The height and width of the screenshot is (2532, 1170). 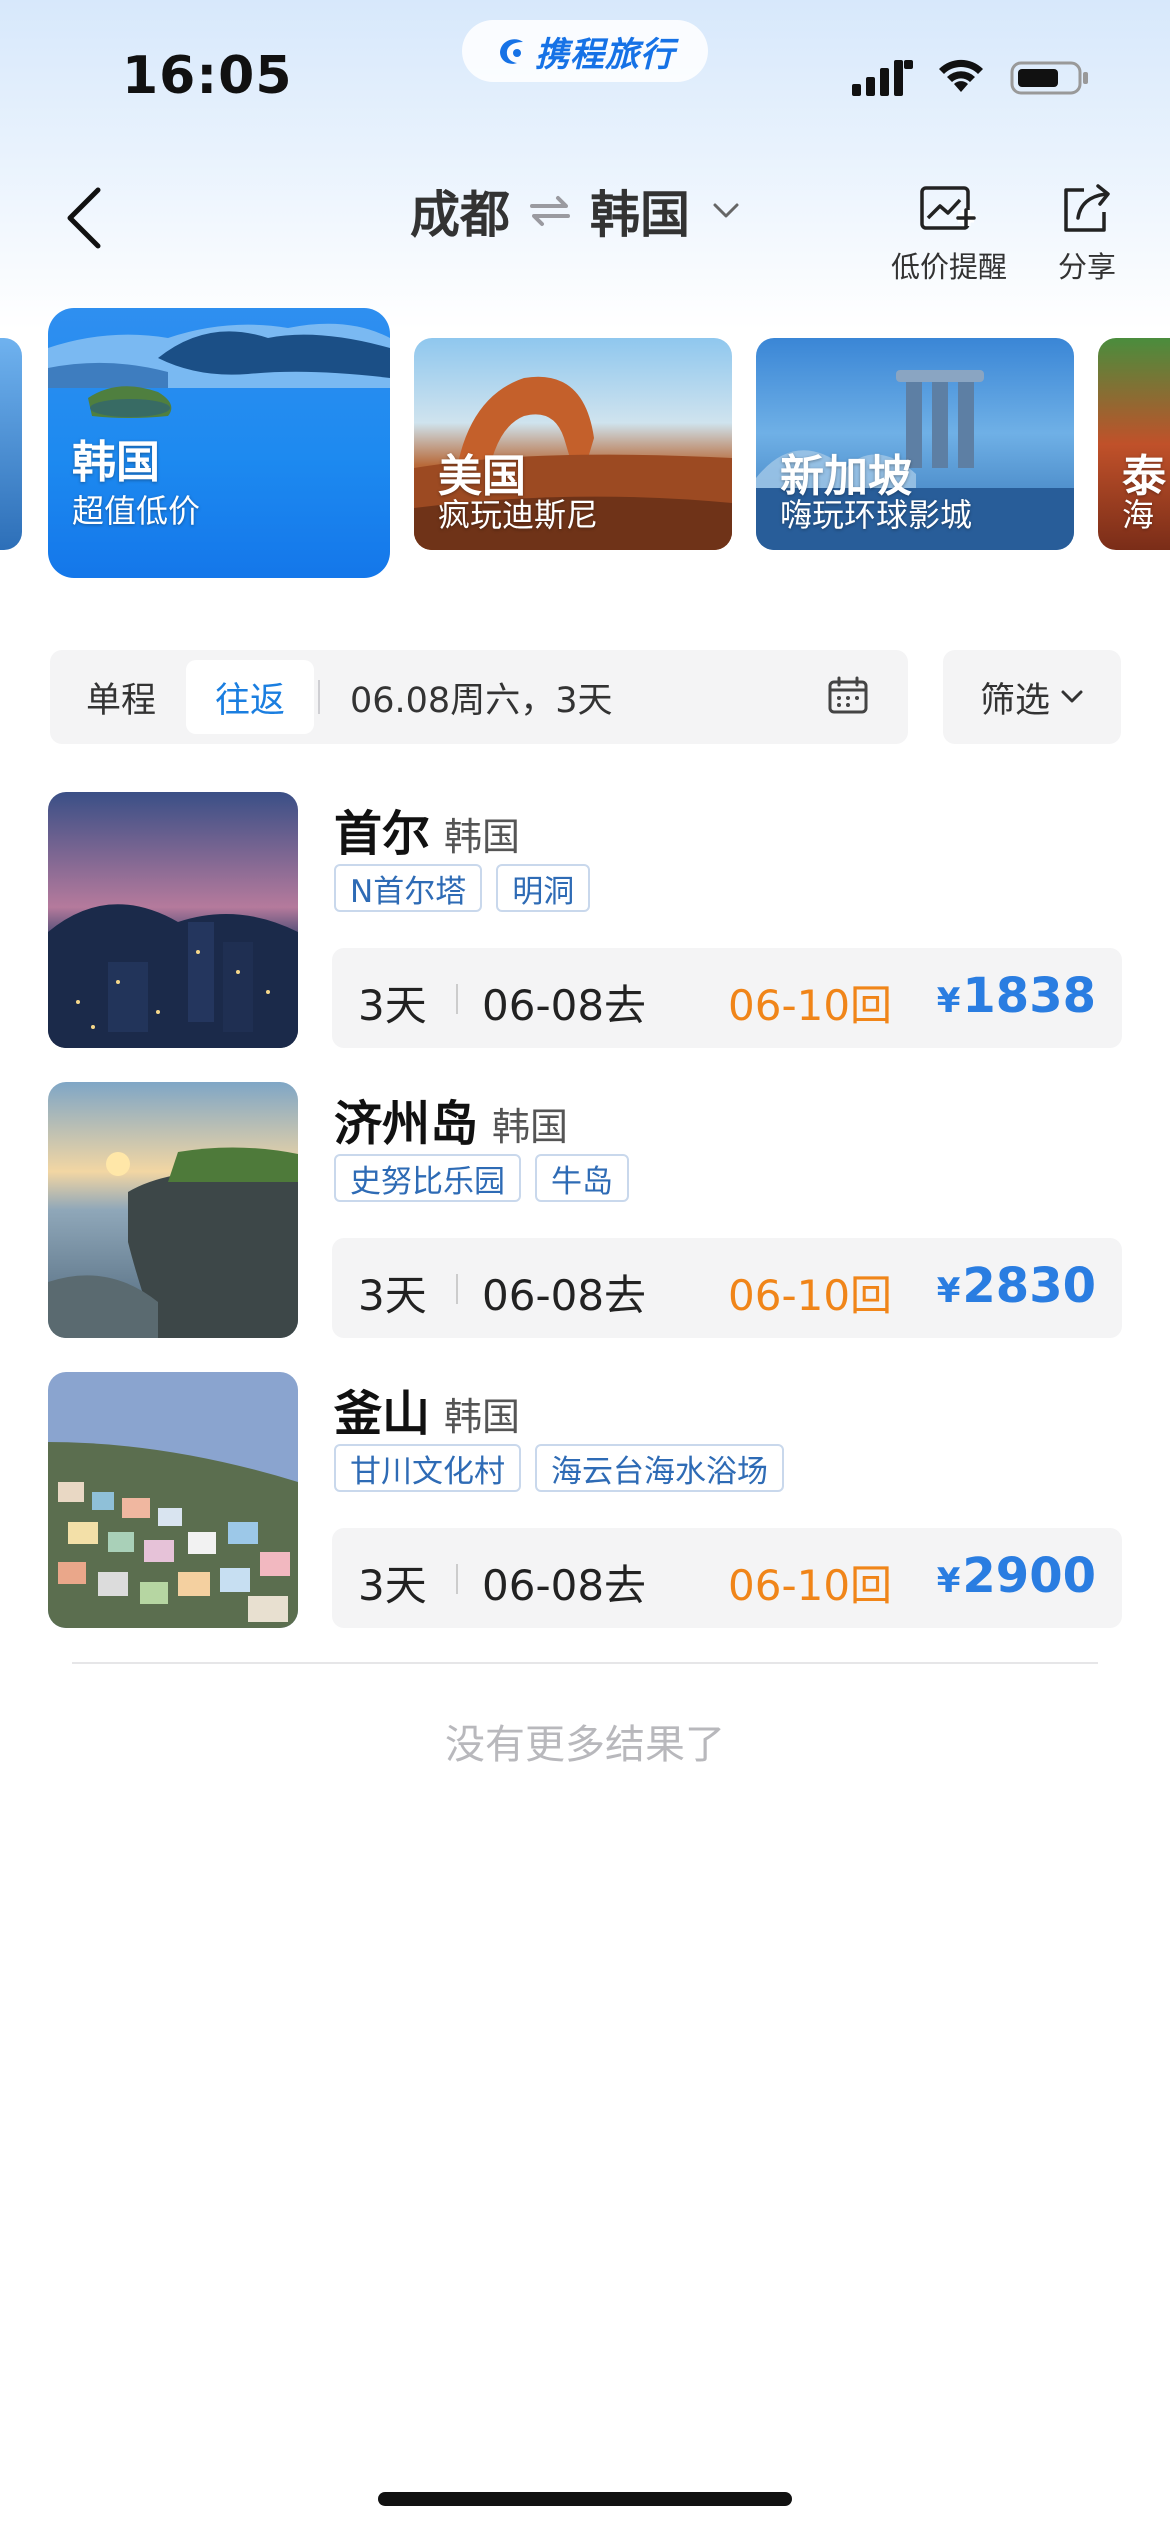 What do you see at coordinates (949, 233) in the screenshot?
I see `price-alert-button: 低价提醒` at bounding box center [949, 233].